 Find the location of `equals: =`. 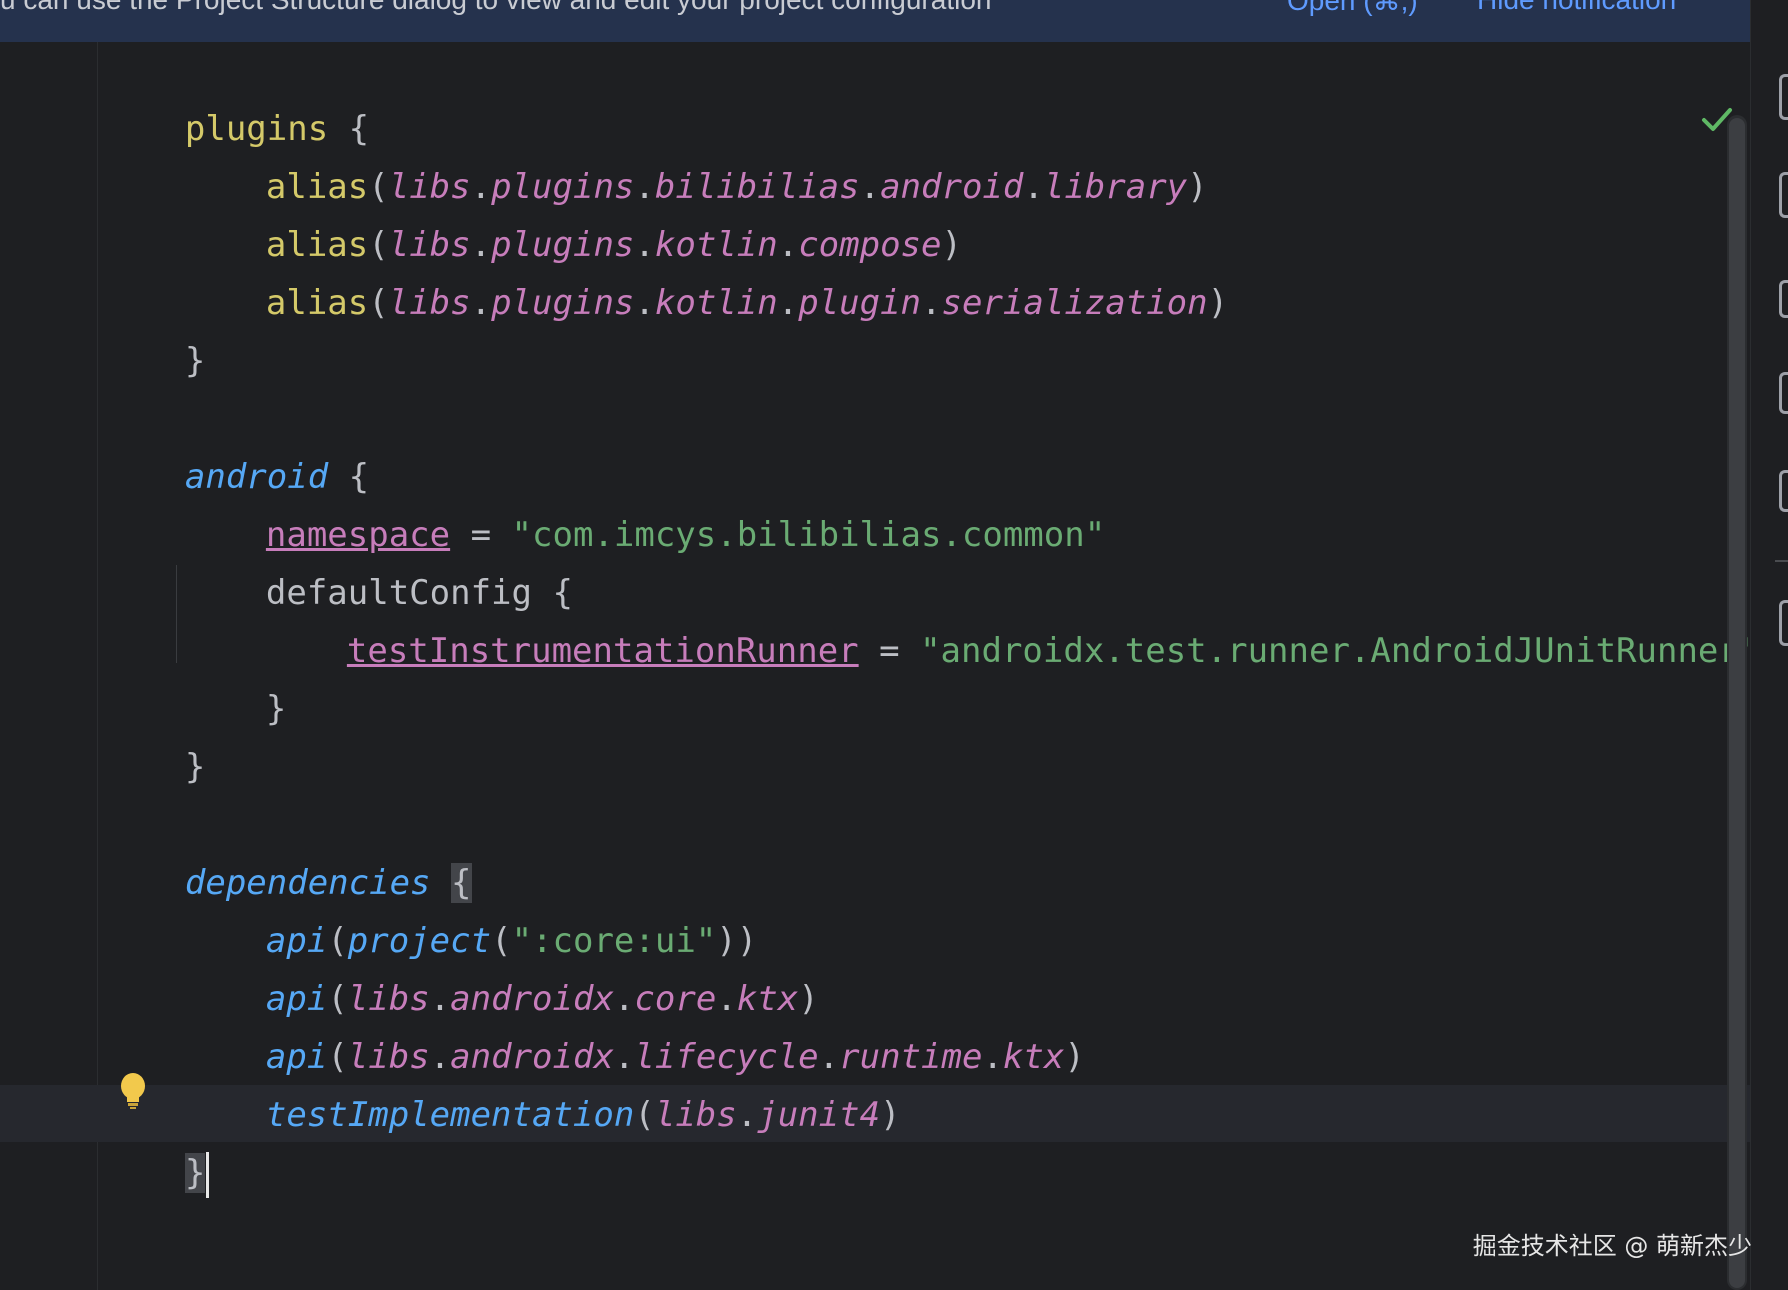

equals: = is located at coordinates (889, 651).